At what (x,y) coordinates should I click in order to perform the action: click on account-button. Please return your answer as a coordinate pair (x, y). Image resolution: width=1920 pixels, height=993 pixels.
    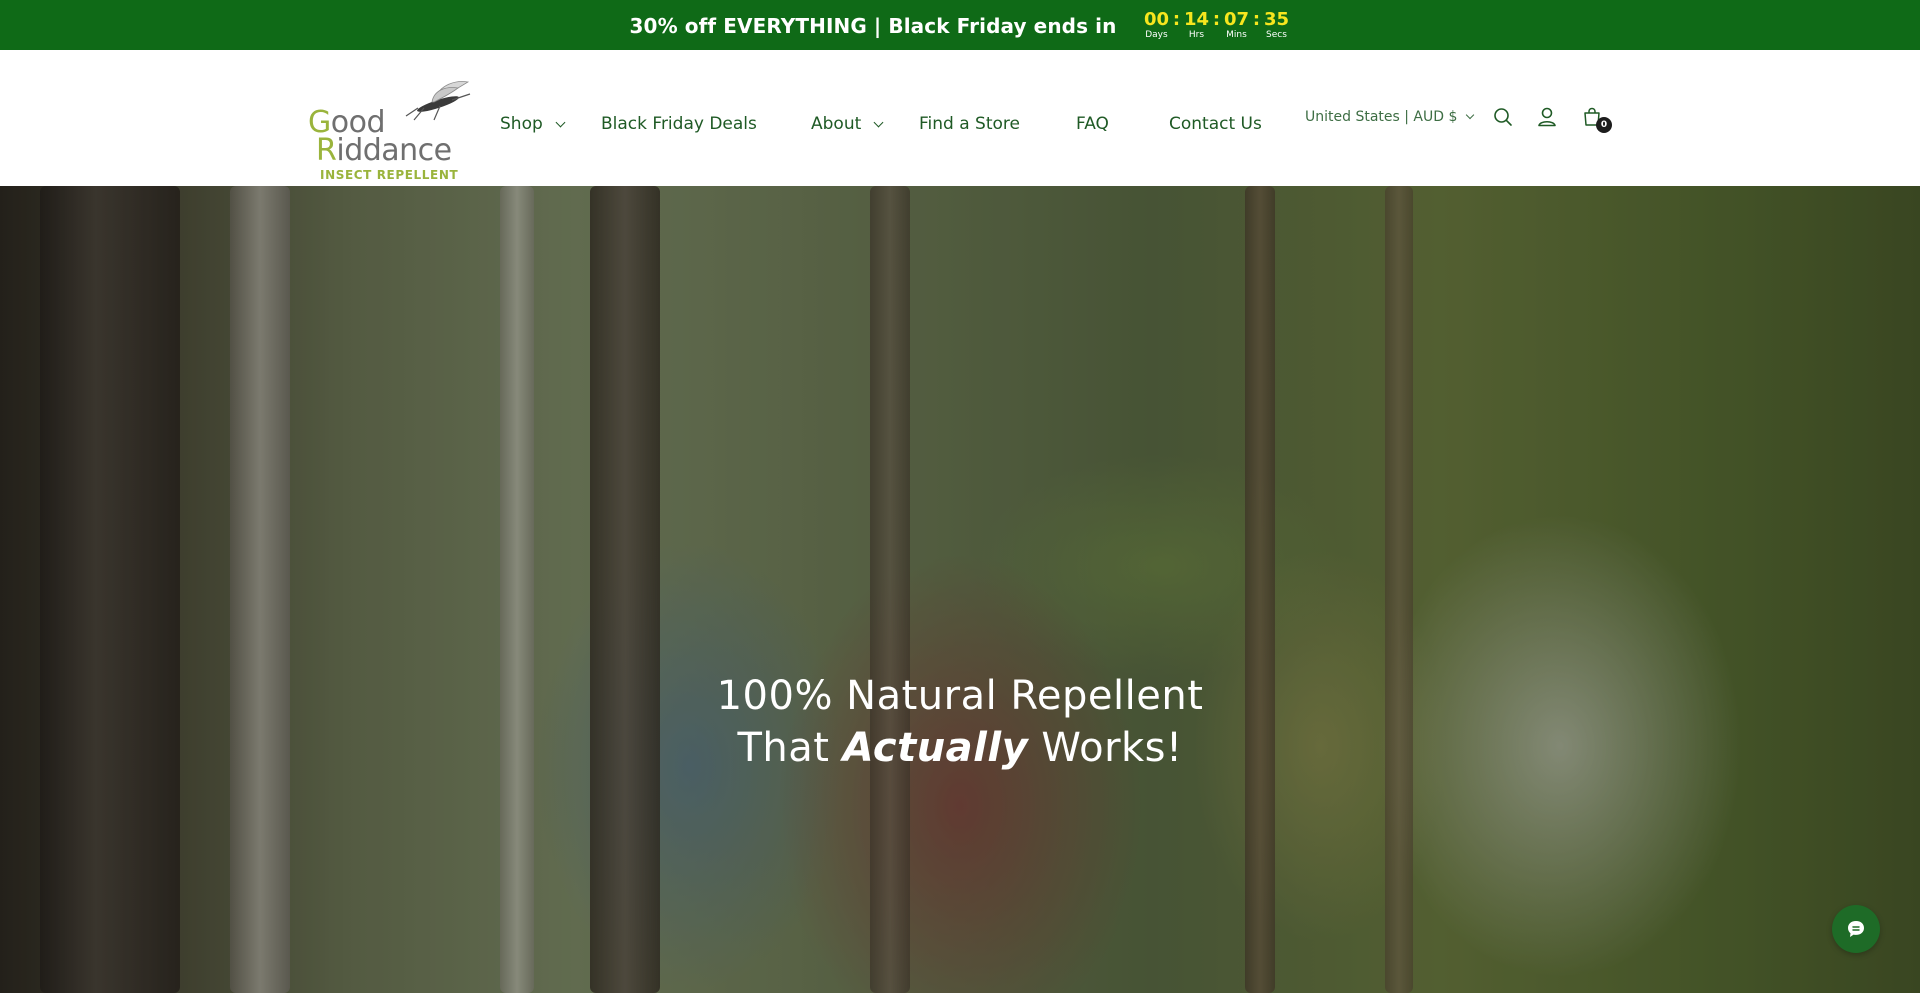
    Looking at the image, I should click on (1549, 119).